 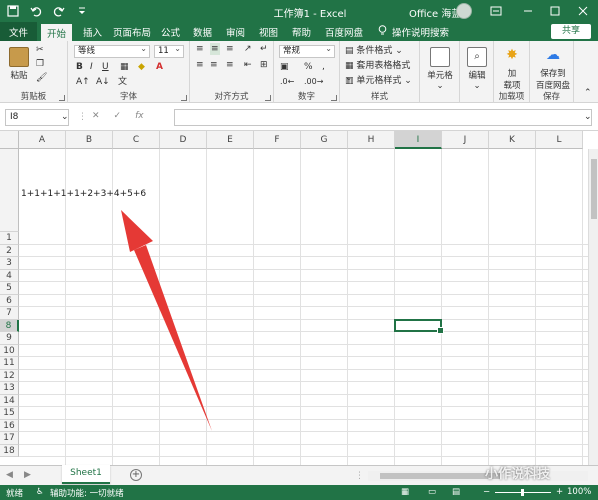 I want to click on save-to-baidu-button: ☁ 保存到 百度网盘, so click(x=553, y=68).